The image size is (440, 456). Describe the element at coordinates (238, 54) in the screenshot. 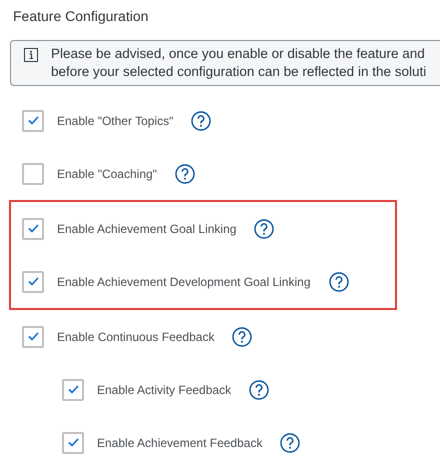

I see `info-text: Please be advised, once you enable or disable the feature and` at that location.